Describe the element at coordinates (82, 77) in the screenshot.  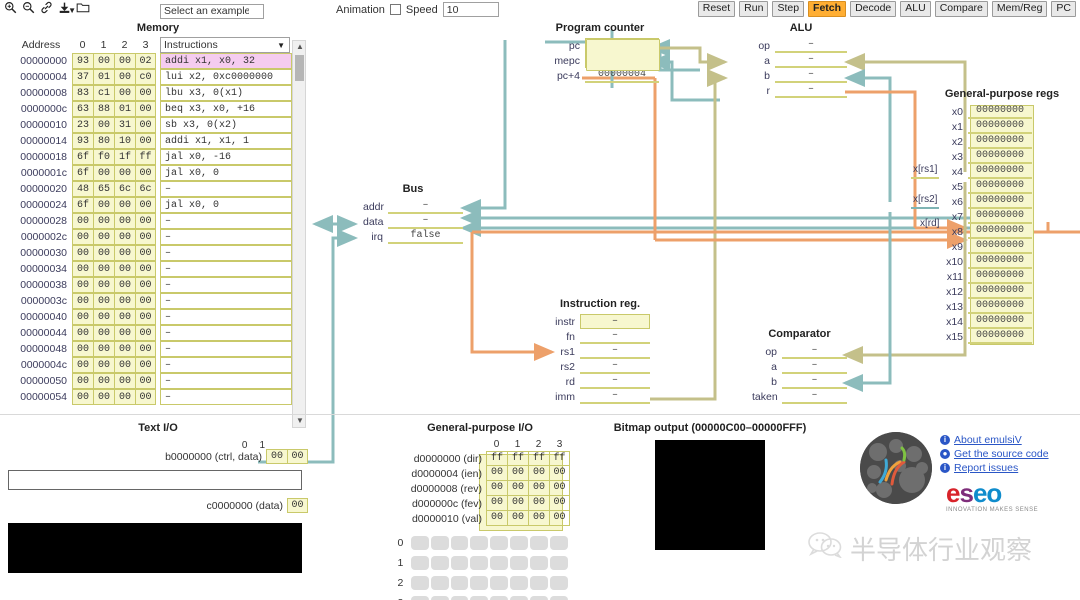
I see `memory-byte-0: 37` at that location.